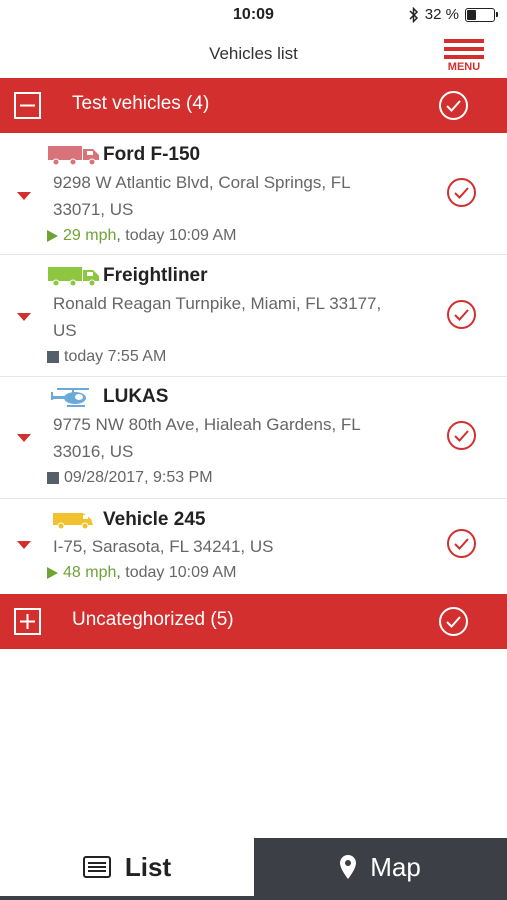 The height and width of the screenshot is (900, 507). I want to click on tab-bar: List Map, so click(253, 869).